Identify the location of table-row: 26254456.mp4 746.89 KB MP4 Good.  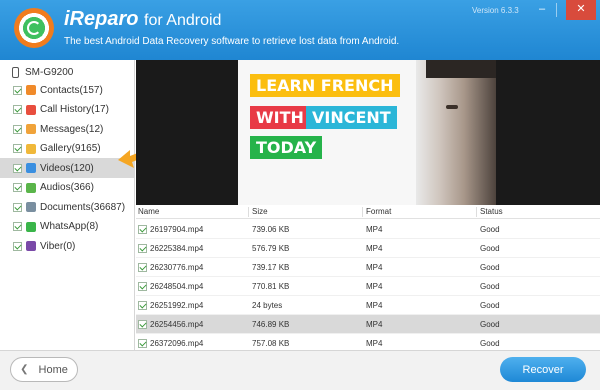
(368, 324).